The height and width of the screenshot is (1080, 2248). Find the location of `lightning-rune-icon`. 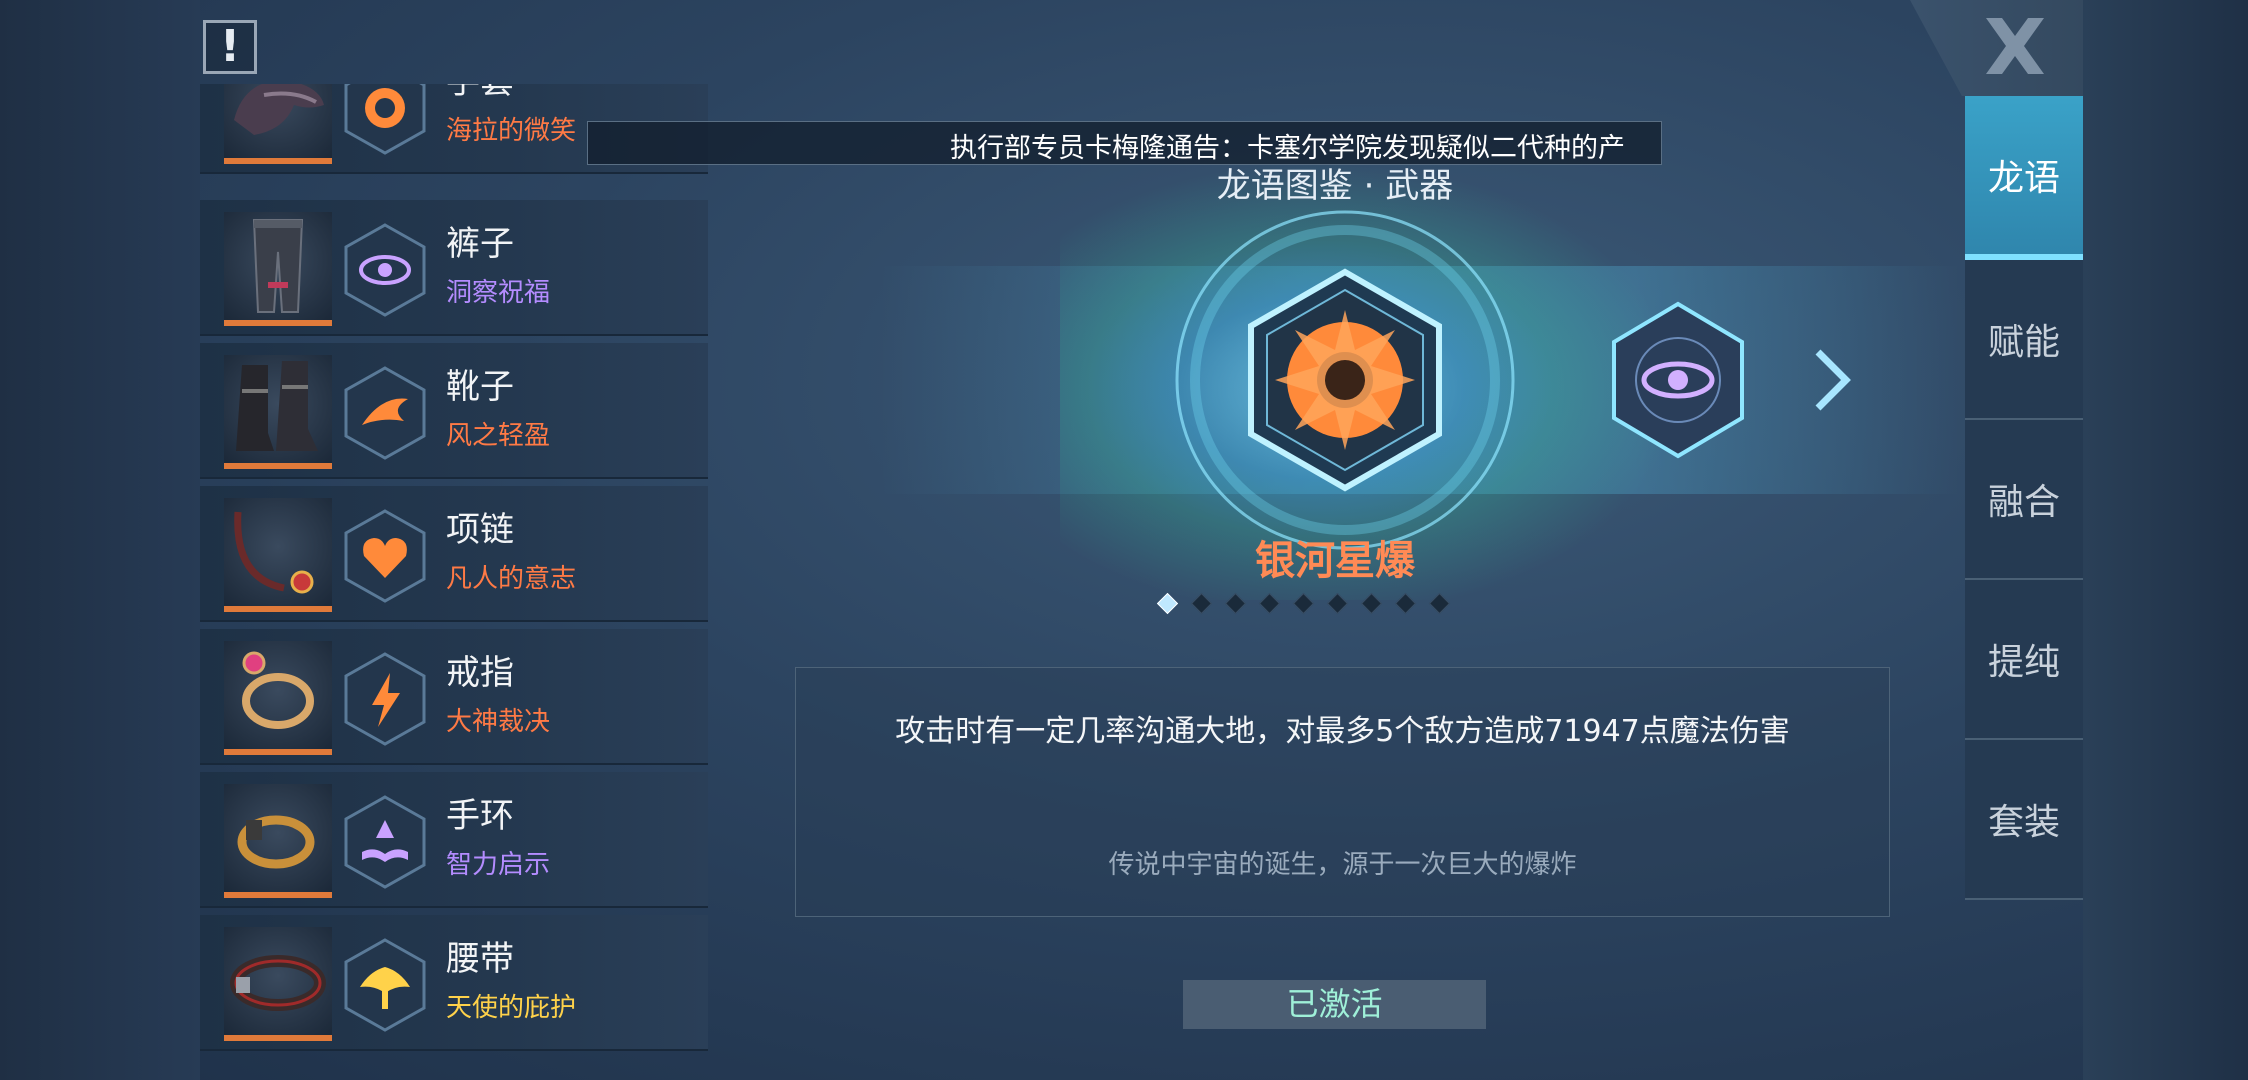

lightning-rune-icon is located at coordinates (385, 699).